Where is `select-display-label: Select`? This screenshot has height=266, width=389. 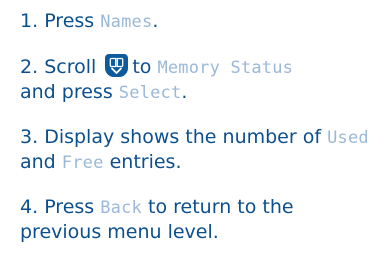
select-display-label: Select is located at coordinates (150, 93).